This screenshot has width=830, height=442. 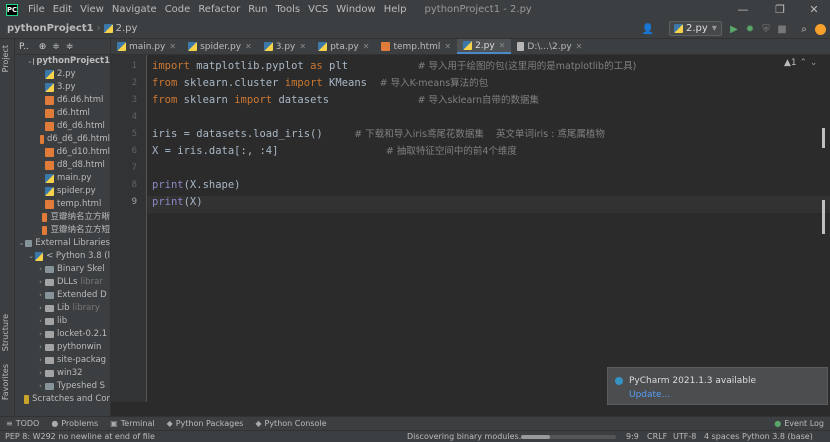 I want to click on code-token: # 导入sklearn自带的数据集, so click(x=478, y=100).